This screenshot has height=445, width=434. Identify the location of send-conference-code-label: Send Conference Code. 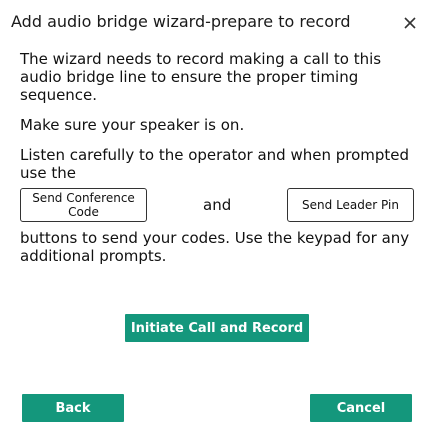
(83, 205).